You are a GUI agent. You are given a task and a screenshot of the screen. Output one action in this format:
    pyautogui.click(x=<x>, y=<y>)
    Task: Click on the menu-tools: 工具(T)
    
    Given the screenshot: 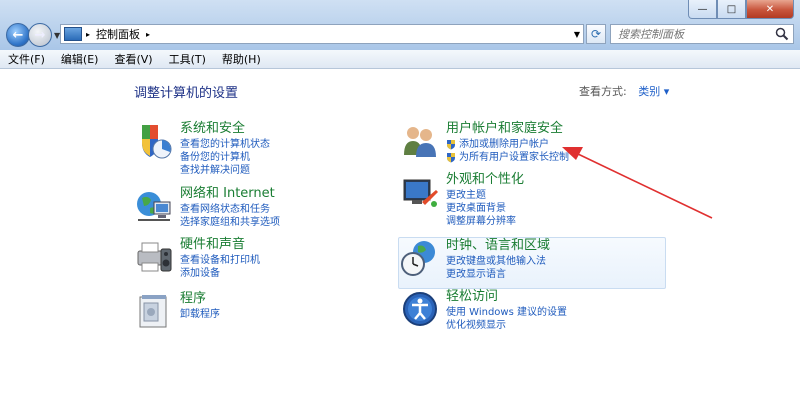 What is the action you would take?
    pyautogui.click(x=187, y=59)
    